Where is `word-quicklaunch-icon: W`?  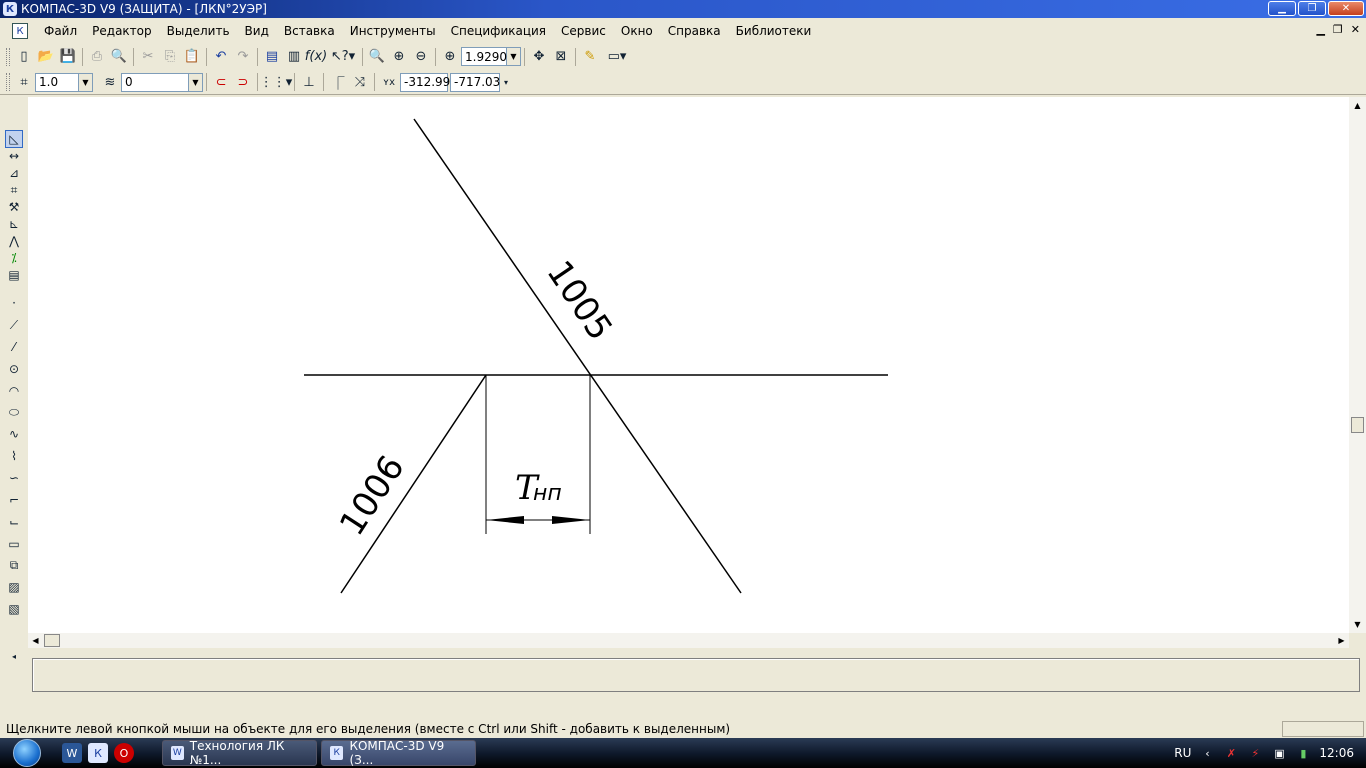 word-quicklaunch-icon: W is located at coordinates (72, 753).